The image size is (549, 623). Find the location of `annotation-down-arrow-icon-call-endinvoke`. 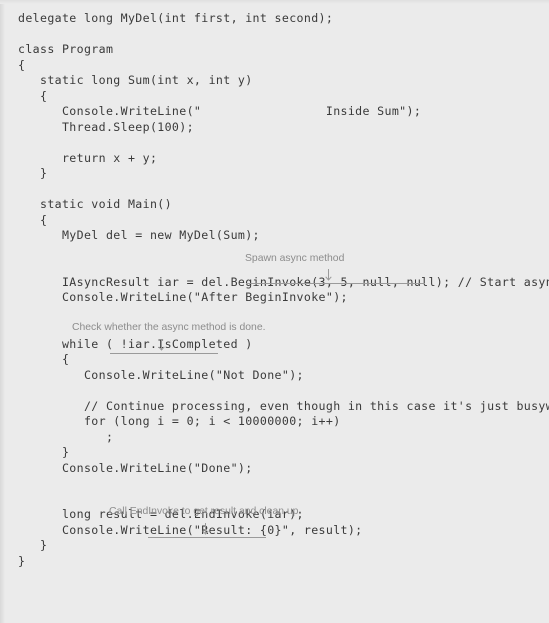

annotation-down-arrow-icon-call-endinvoke is located at coordinates (205, 529).